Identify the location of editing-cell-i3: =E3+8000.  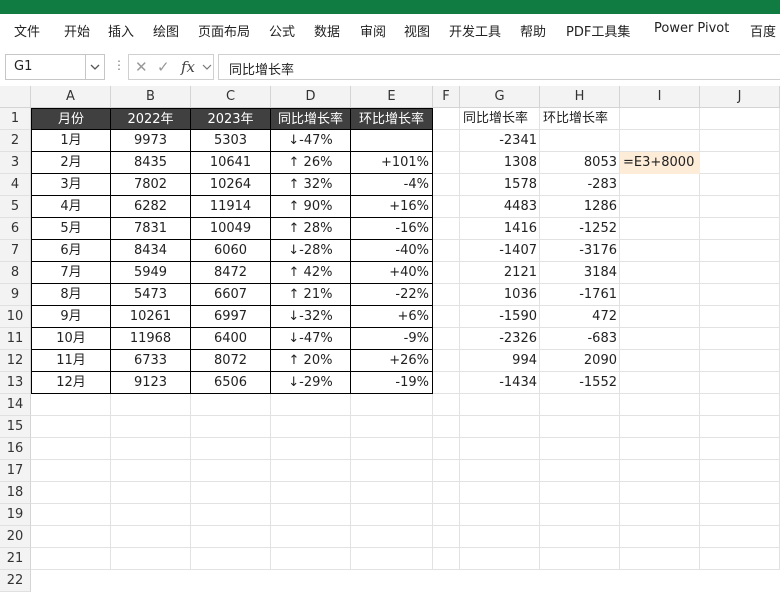
(660, 163).